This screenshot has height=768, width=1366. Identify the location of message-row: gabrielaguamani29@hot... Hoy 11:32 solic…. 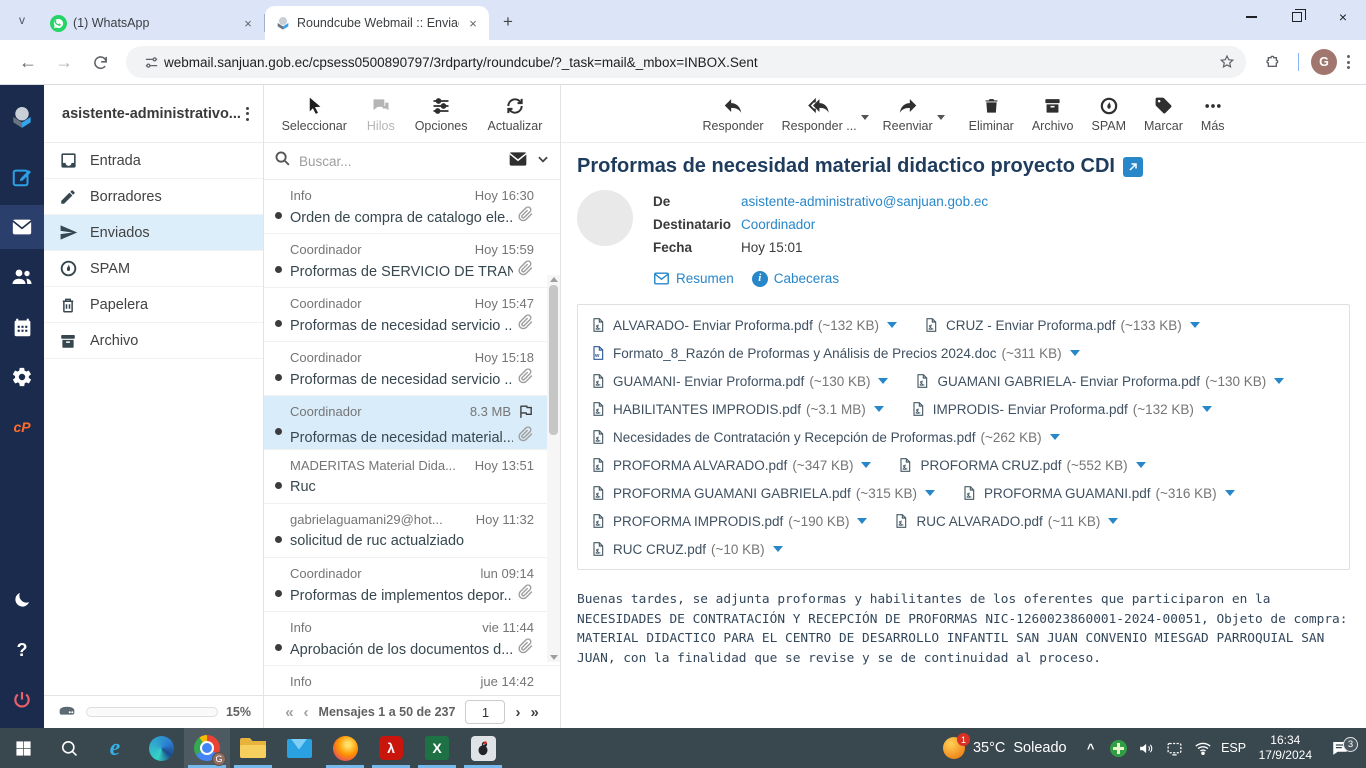
(412, 531).